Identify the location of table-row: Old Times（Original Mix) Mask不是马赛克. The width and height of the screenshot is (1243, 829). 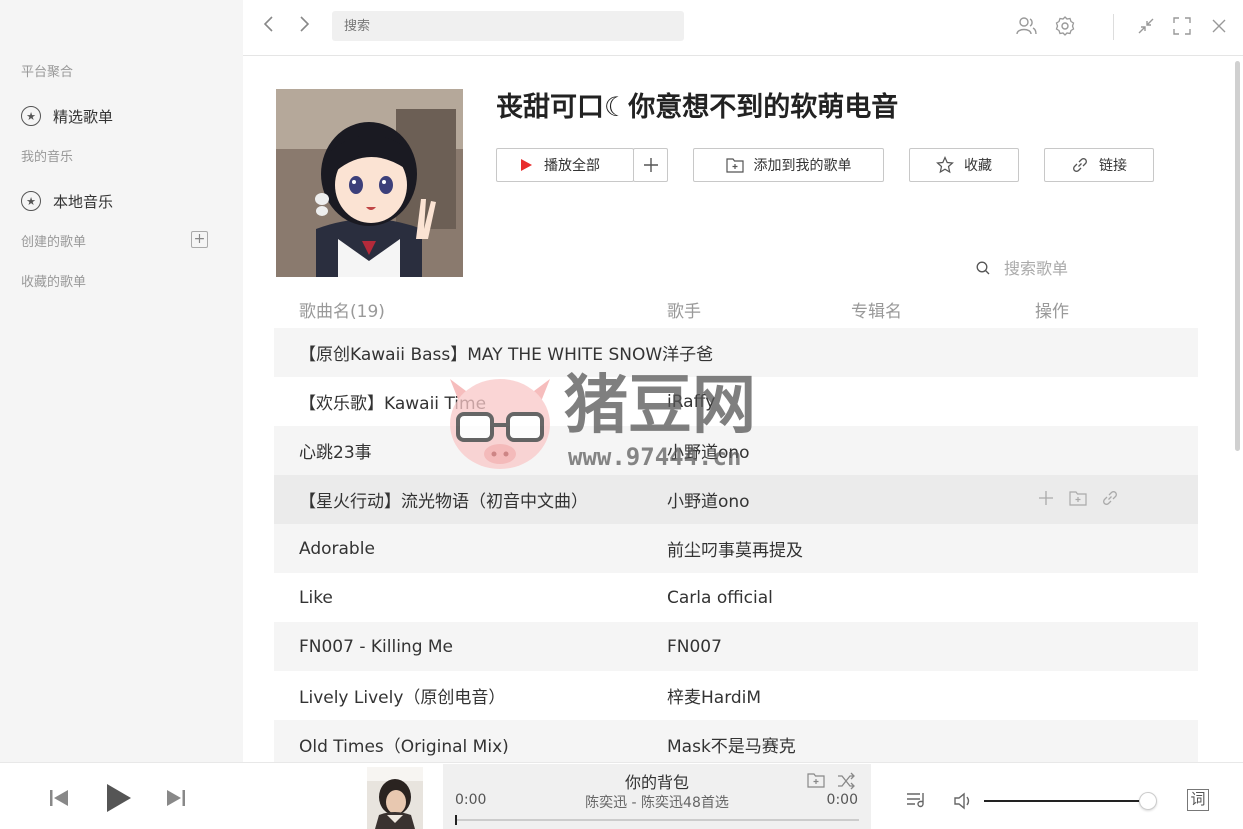
(736, 741).